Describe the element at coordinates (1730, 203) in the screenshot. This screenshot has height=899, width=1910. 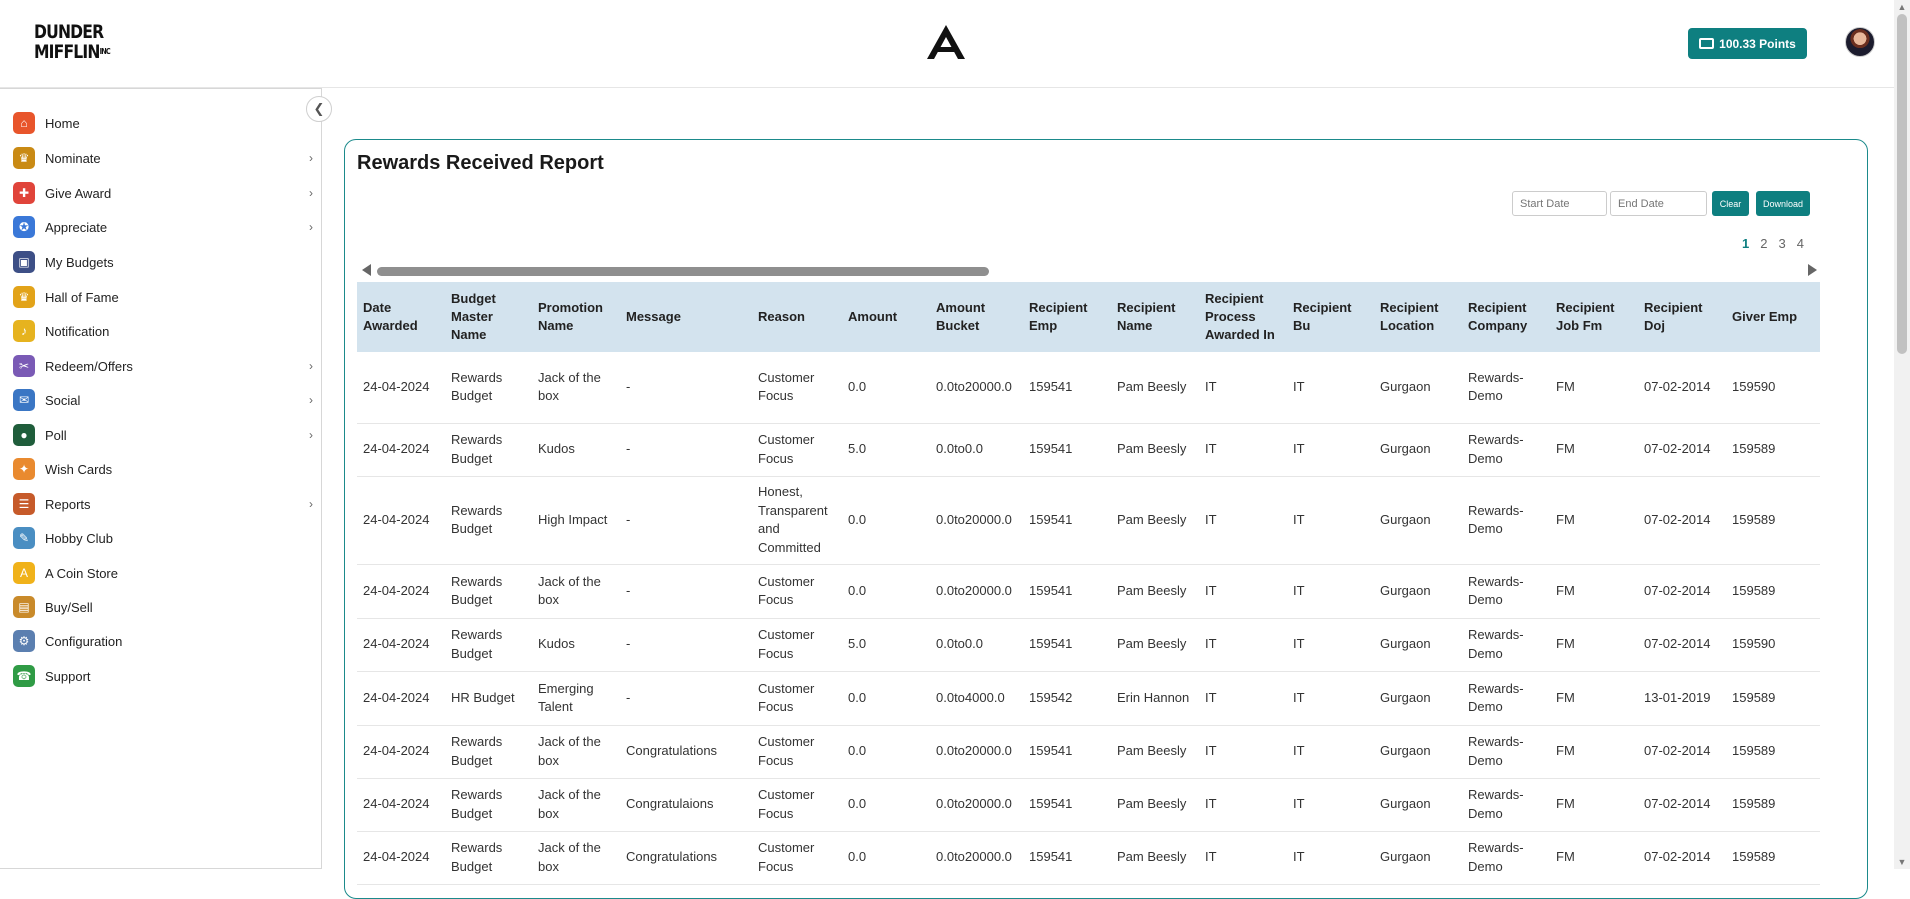
I see `clear-button: Clear` at that location.